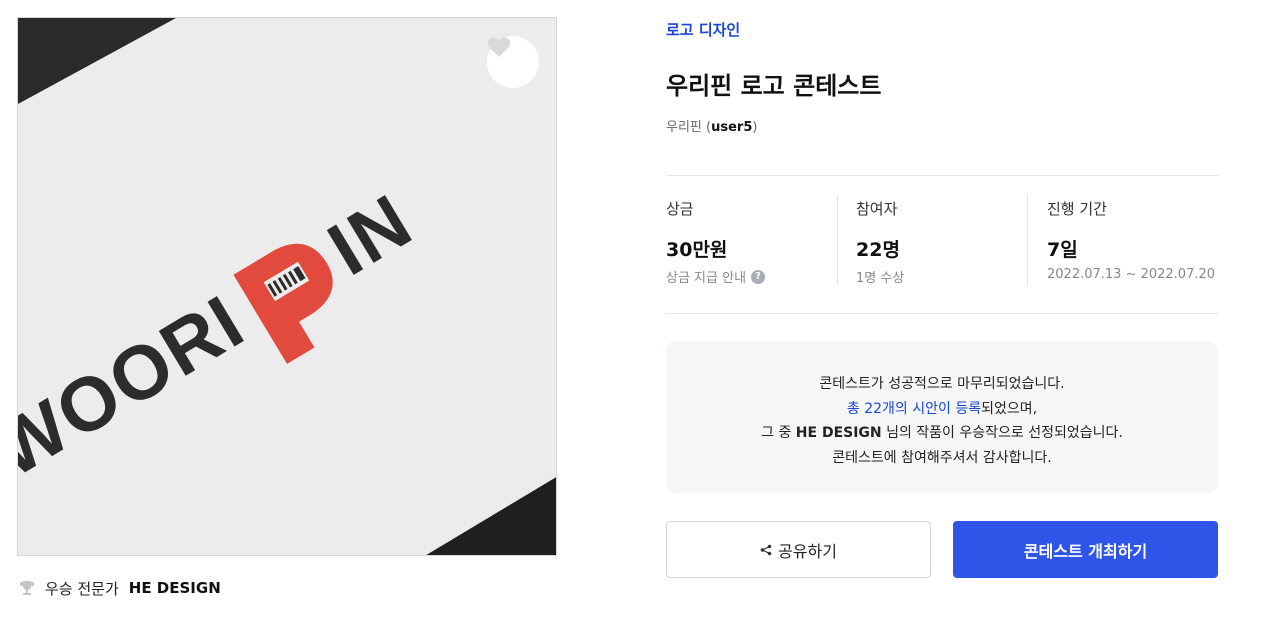  Describe the element at coordinates (1009, 408) in the screenshot. I see `notice-text: 되었으며,` at that location.